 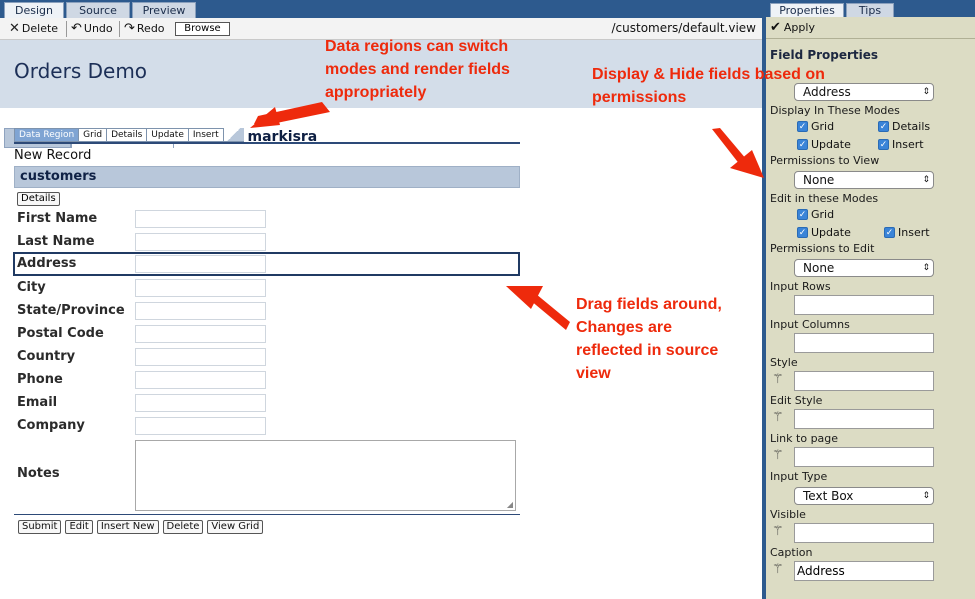 I want to click on delete-button: ✕ Delete, so click(x=33, y=29).